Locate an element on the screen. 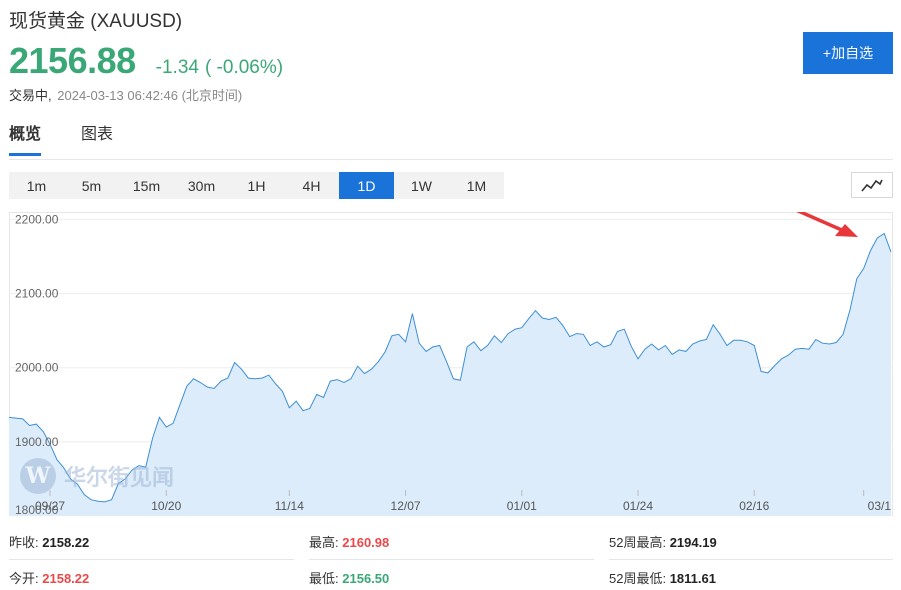 The height and width of the screenshot is (590, 901). x-tick-label: 09/27 is located at coordinates (50, 506).